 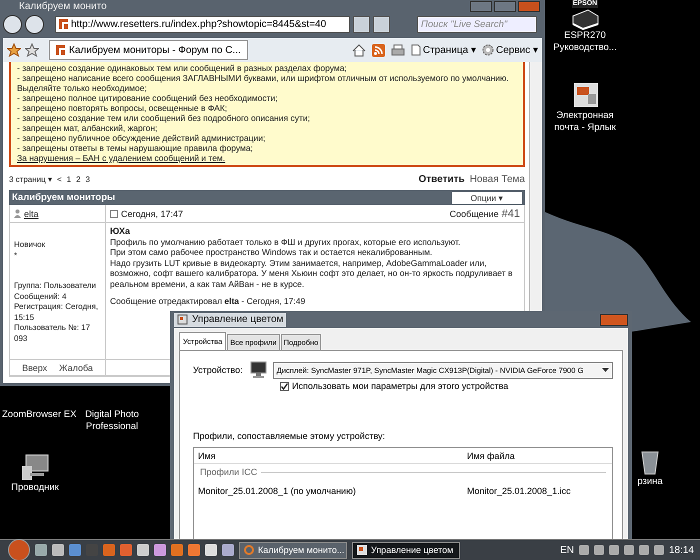 What do you see at coordinates (30, 245) in the screenshot?
I see `user-rank: Новичок` at bounding box center [30, 245].